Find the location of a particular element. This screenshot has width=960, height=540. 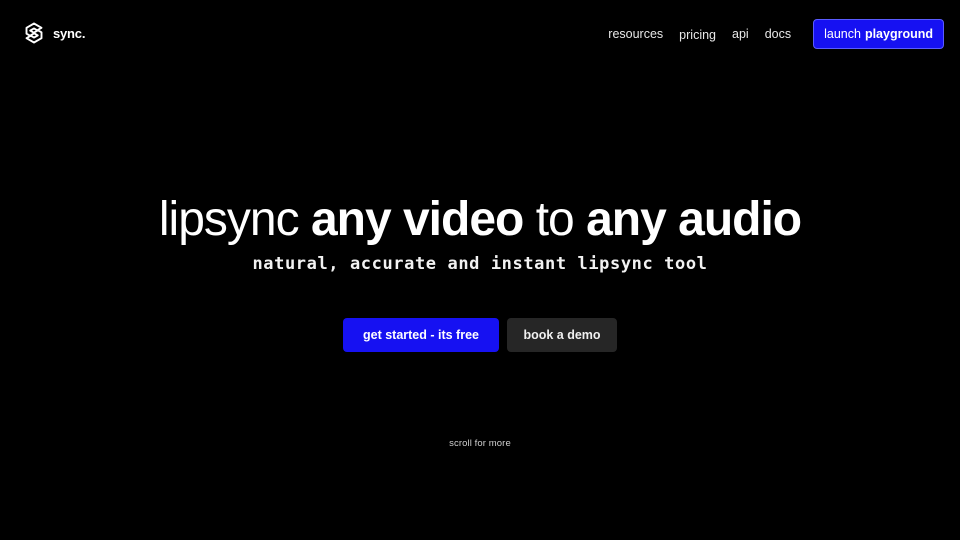

nav-pricing: pricing is located at coordinates (697, 35).